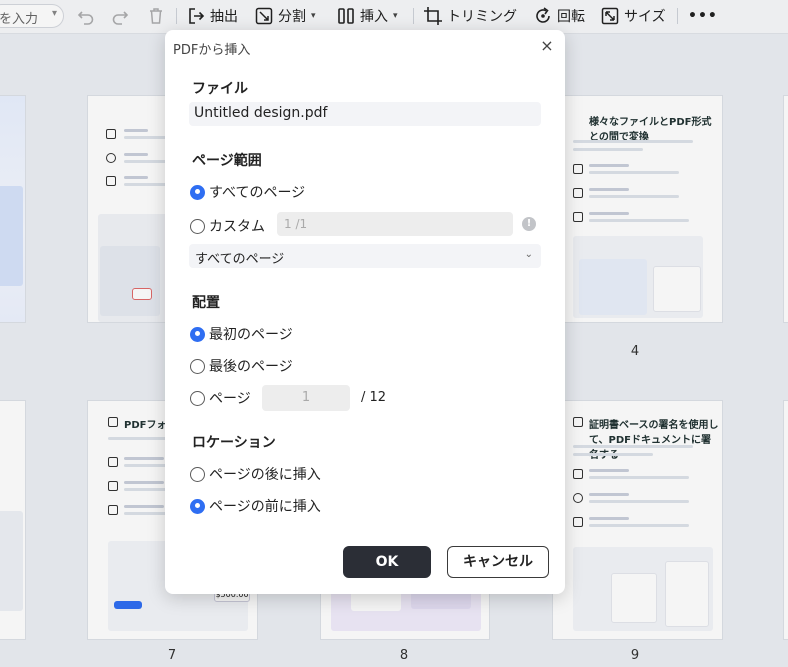 This screenshot has height=667, width=788. Describe the element at coordinates (265, 475) in the screenshot. I see `insert-after-label: ページの後に挿入` at that location.